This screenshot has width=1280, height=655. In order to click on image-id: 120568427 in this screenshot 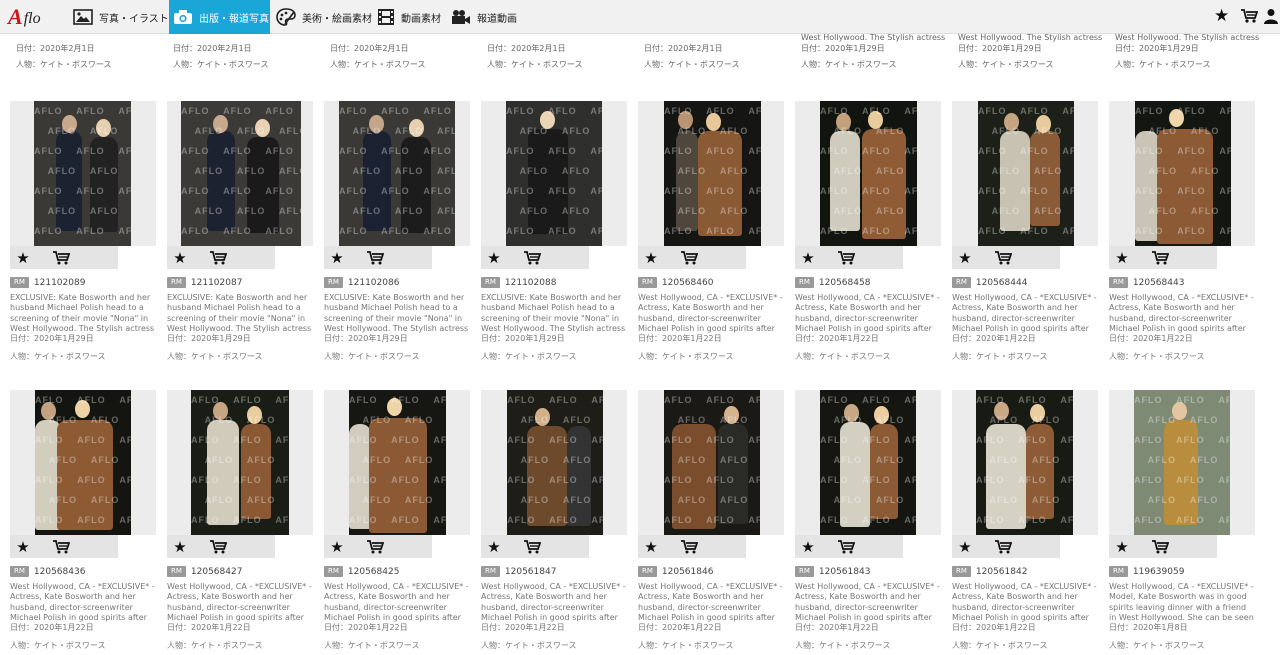, I will do `click(217, 572)`.